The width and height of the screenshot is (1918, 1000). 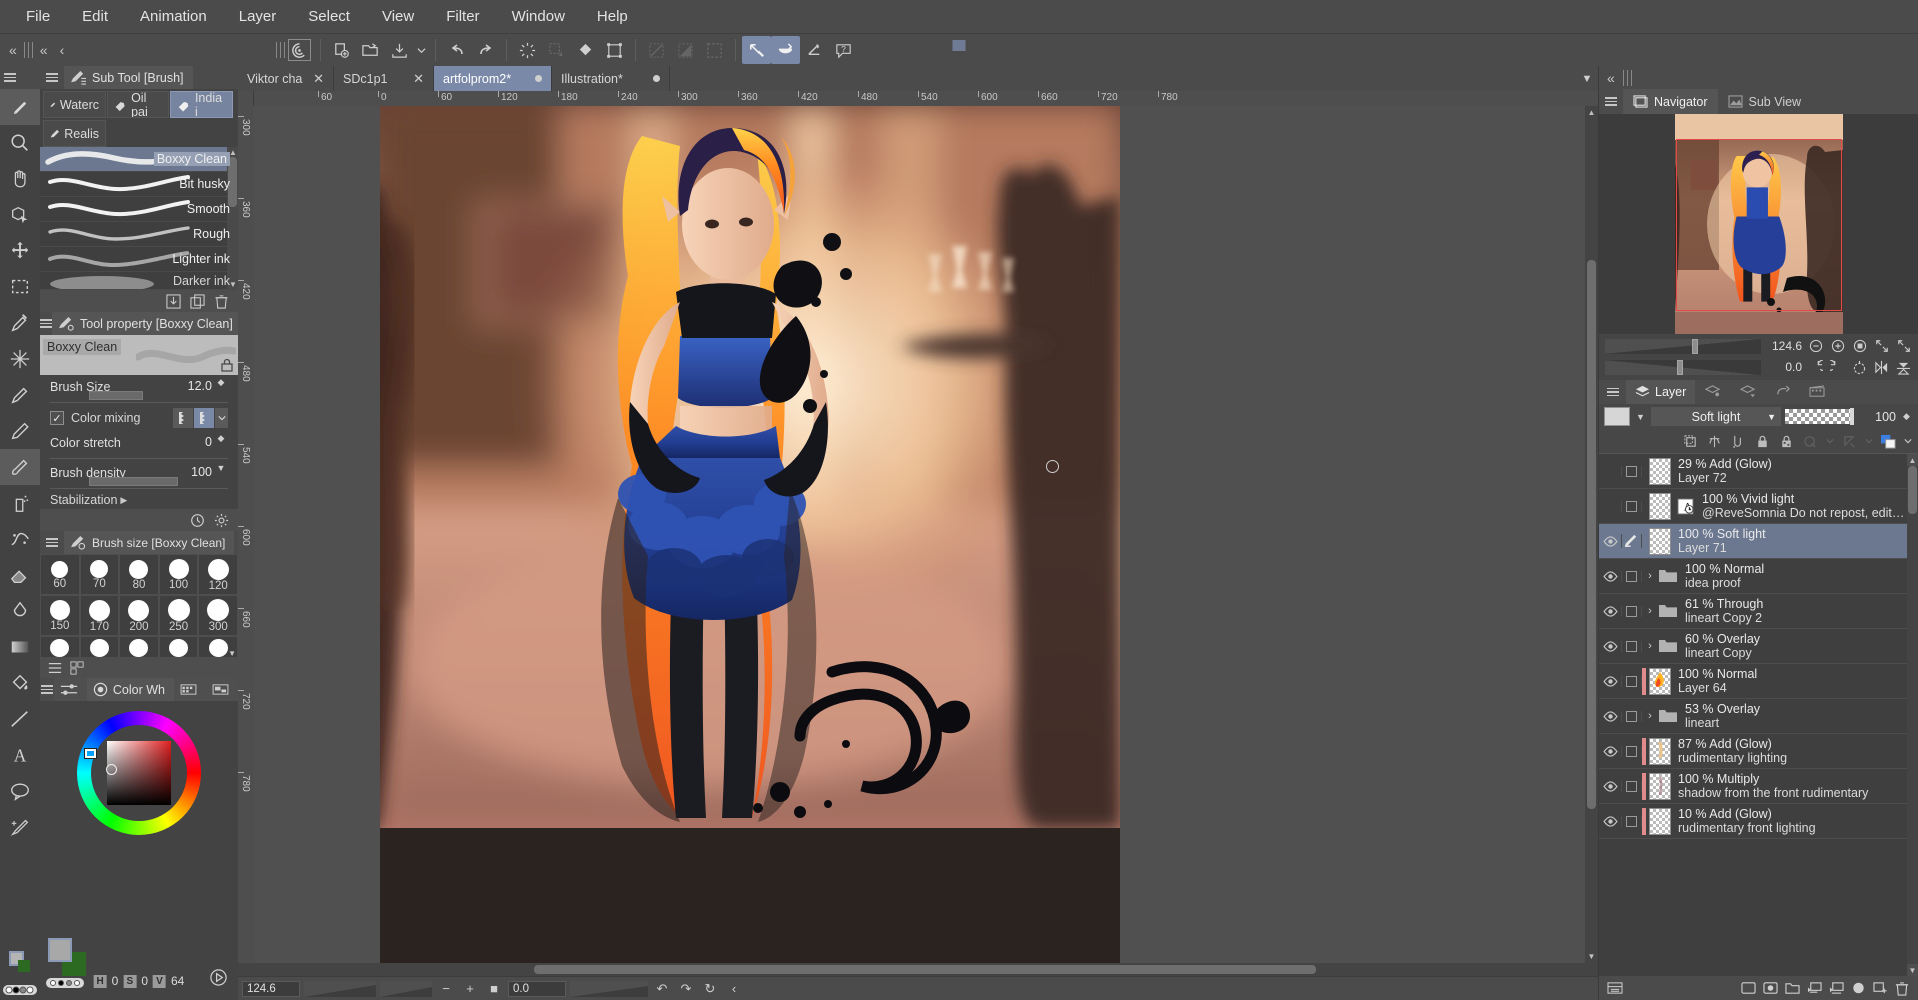 What do you see at coordinates (20, 251) in the screenshot?
I see `move-layer-tool` at bounding box center [20, 251].